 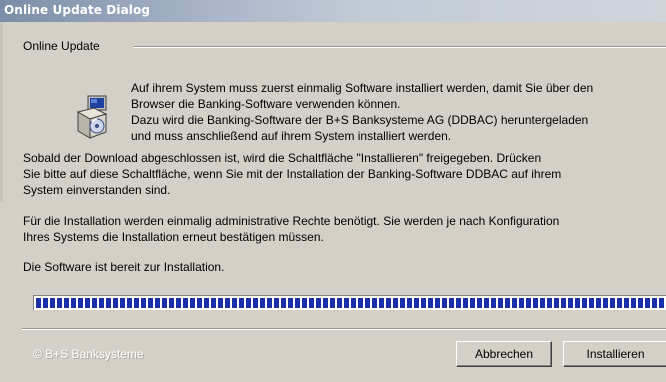 What do you see at coordinates (63, 46) in the screenshot?
I see `group-label: Online Update` at bounding box center [63, 46].